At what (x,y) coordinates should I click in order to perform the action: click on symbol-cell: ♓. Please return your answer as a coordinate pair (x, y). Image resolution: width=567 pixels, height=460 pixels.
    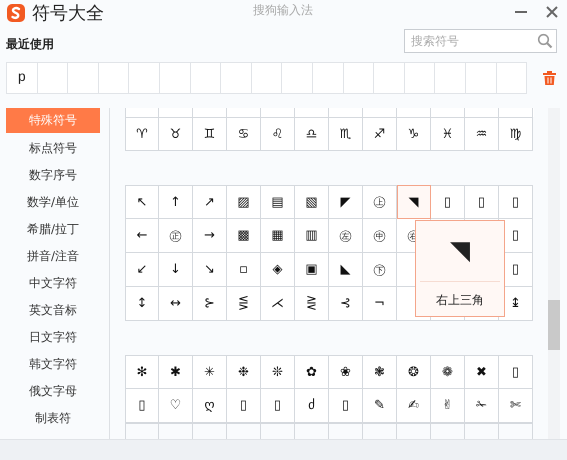
    Looking at the image, I should click on (448, 134).